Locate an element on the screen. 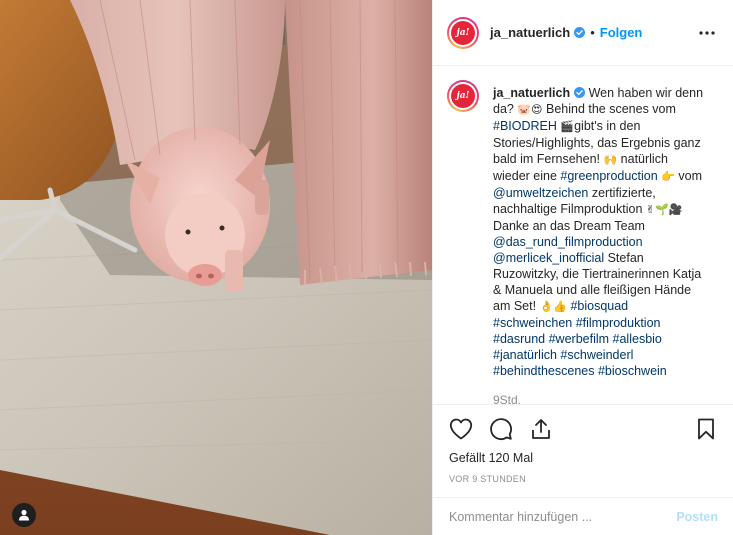 The image size is (733, 535). hashtag-link: #filmproduktion is located at coordinates (618, 323).